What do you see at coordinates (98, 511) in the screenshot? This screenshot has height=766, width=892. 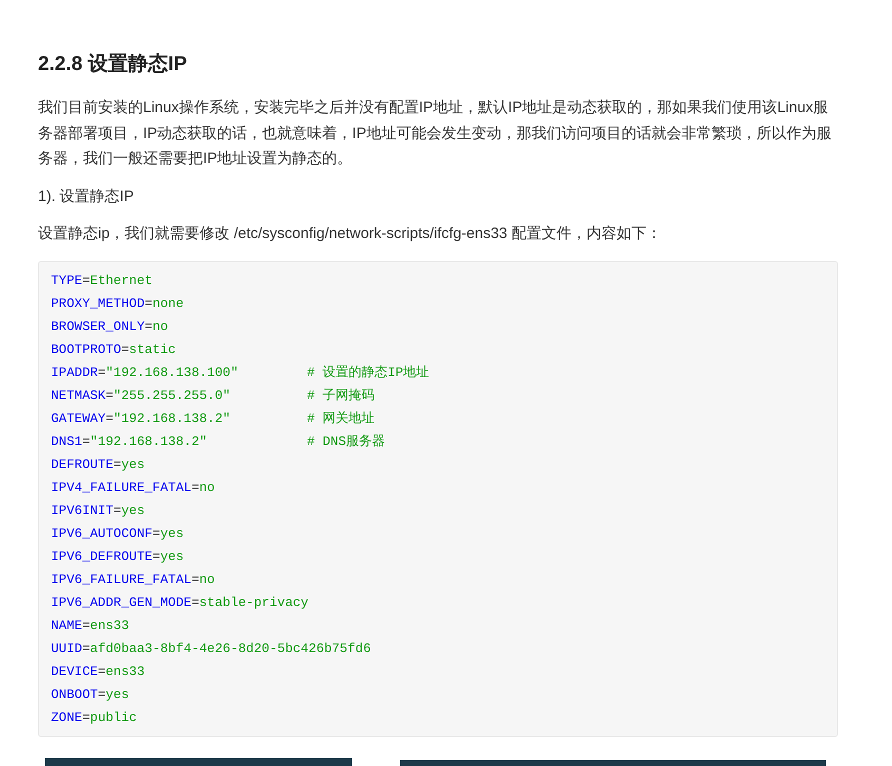 I see `code-line: IPV6INIT=yes` at bounding box center [98, 511].